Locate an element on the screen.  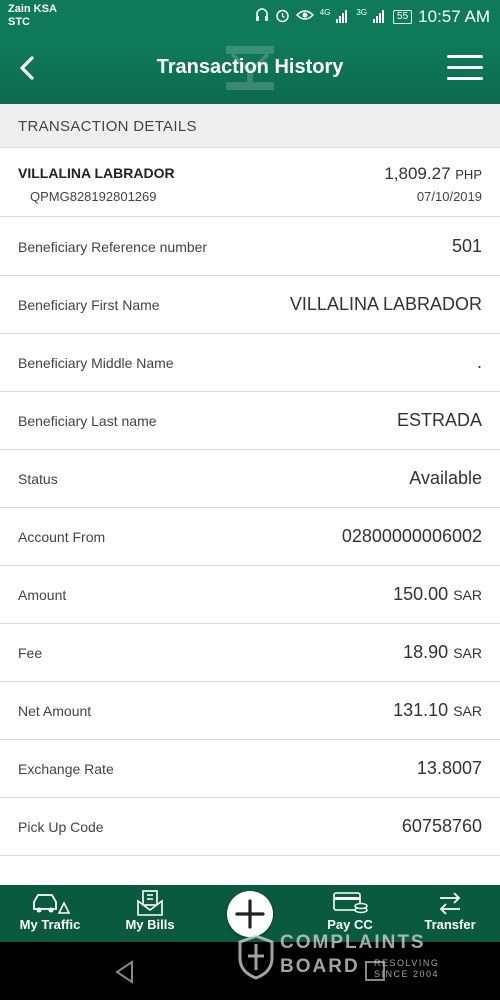
detail-value: 131.10 SAR is located at coordinates (437, 710).